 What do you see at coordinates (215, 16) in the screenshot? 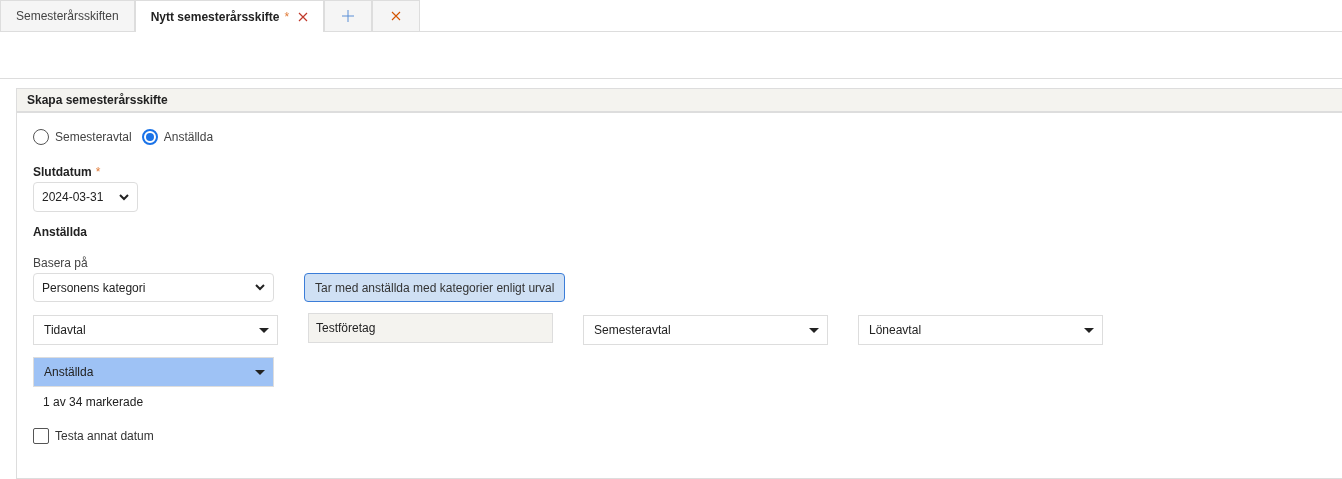
I see `tab-label: Nytt semesterårsskifte` at bounding box center [215, 16].